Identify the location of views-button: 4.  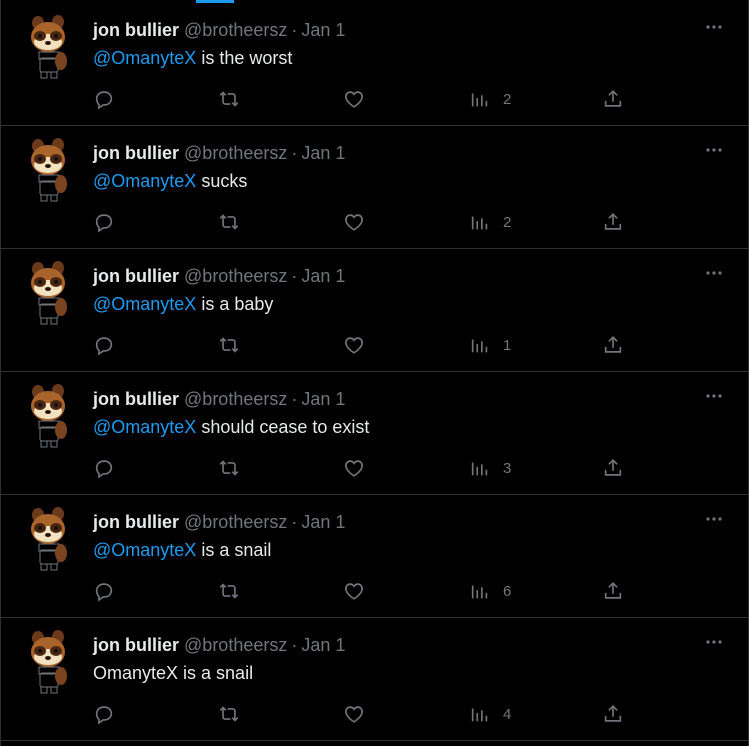
(490, 714).